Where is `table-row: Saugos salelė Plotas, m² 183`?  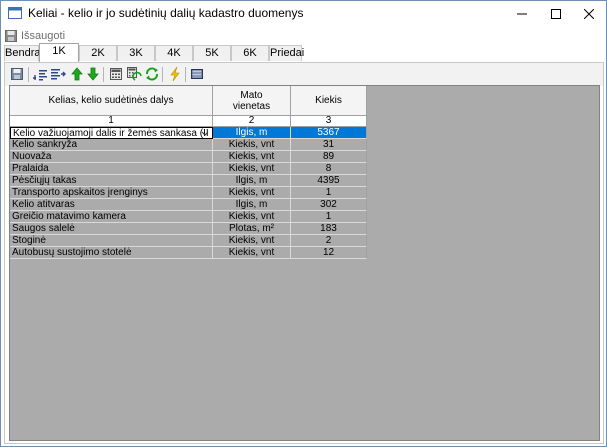
table-row: Saugos salelė Plotas, m² 183 is located at coordinates (188, 229).